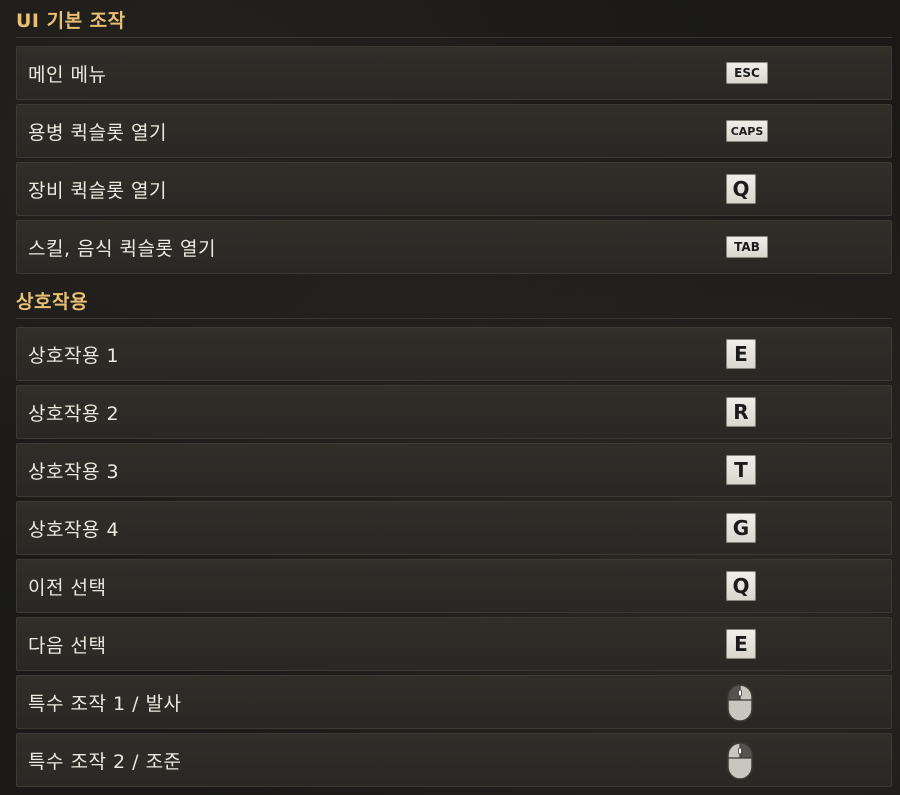 This screenshot has width=900, height=795. I want to click on keybind-label: 장비 퀵슬롯 열기, so click(97, 190).